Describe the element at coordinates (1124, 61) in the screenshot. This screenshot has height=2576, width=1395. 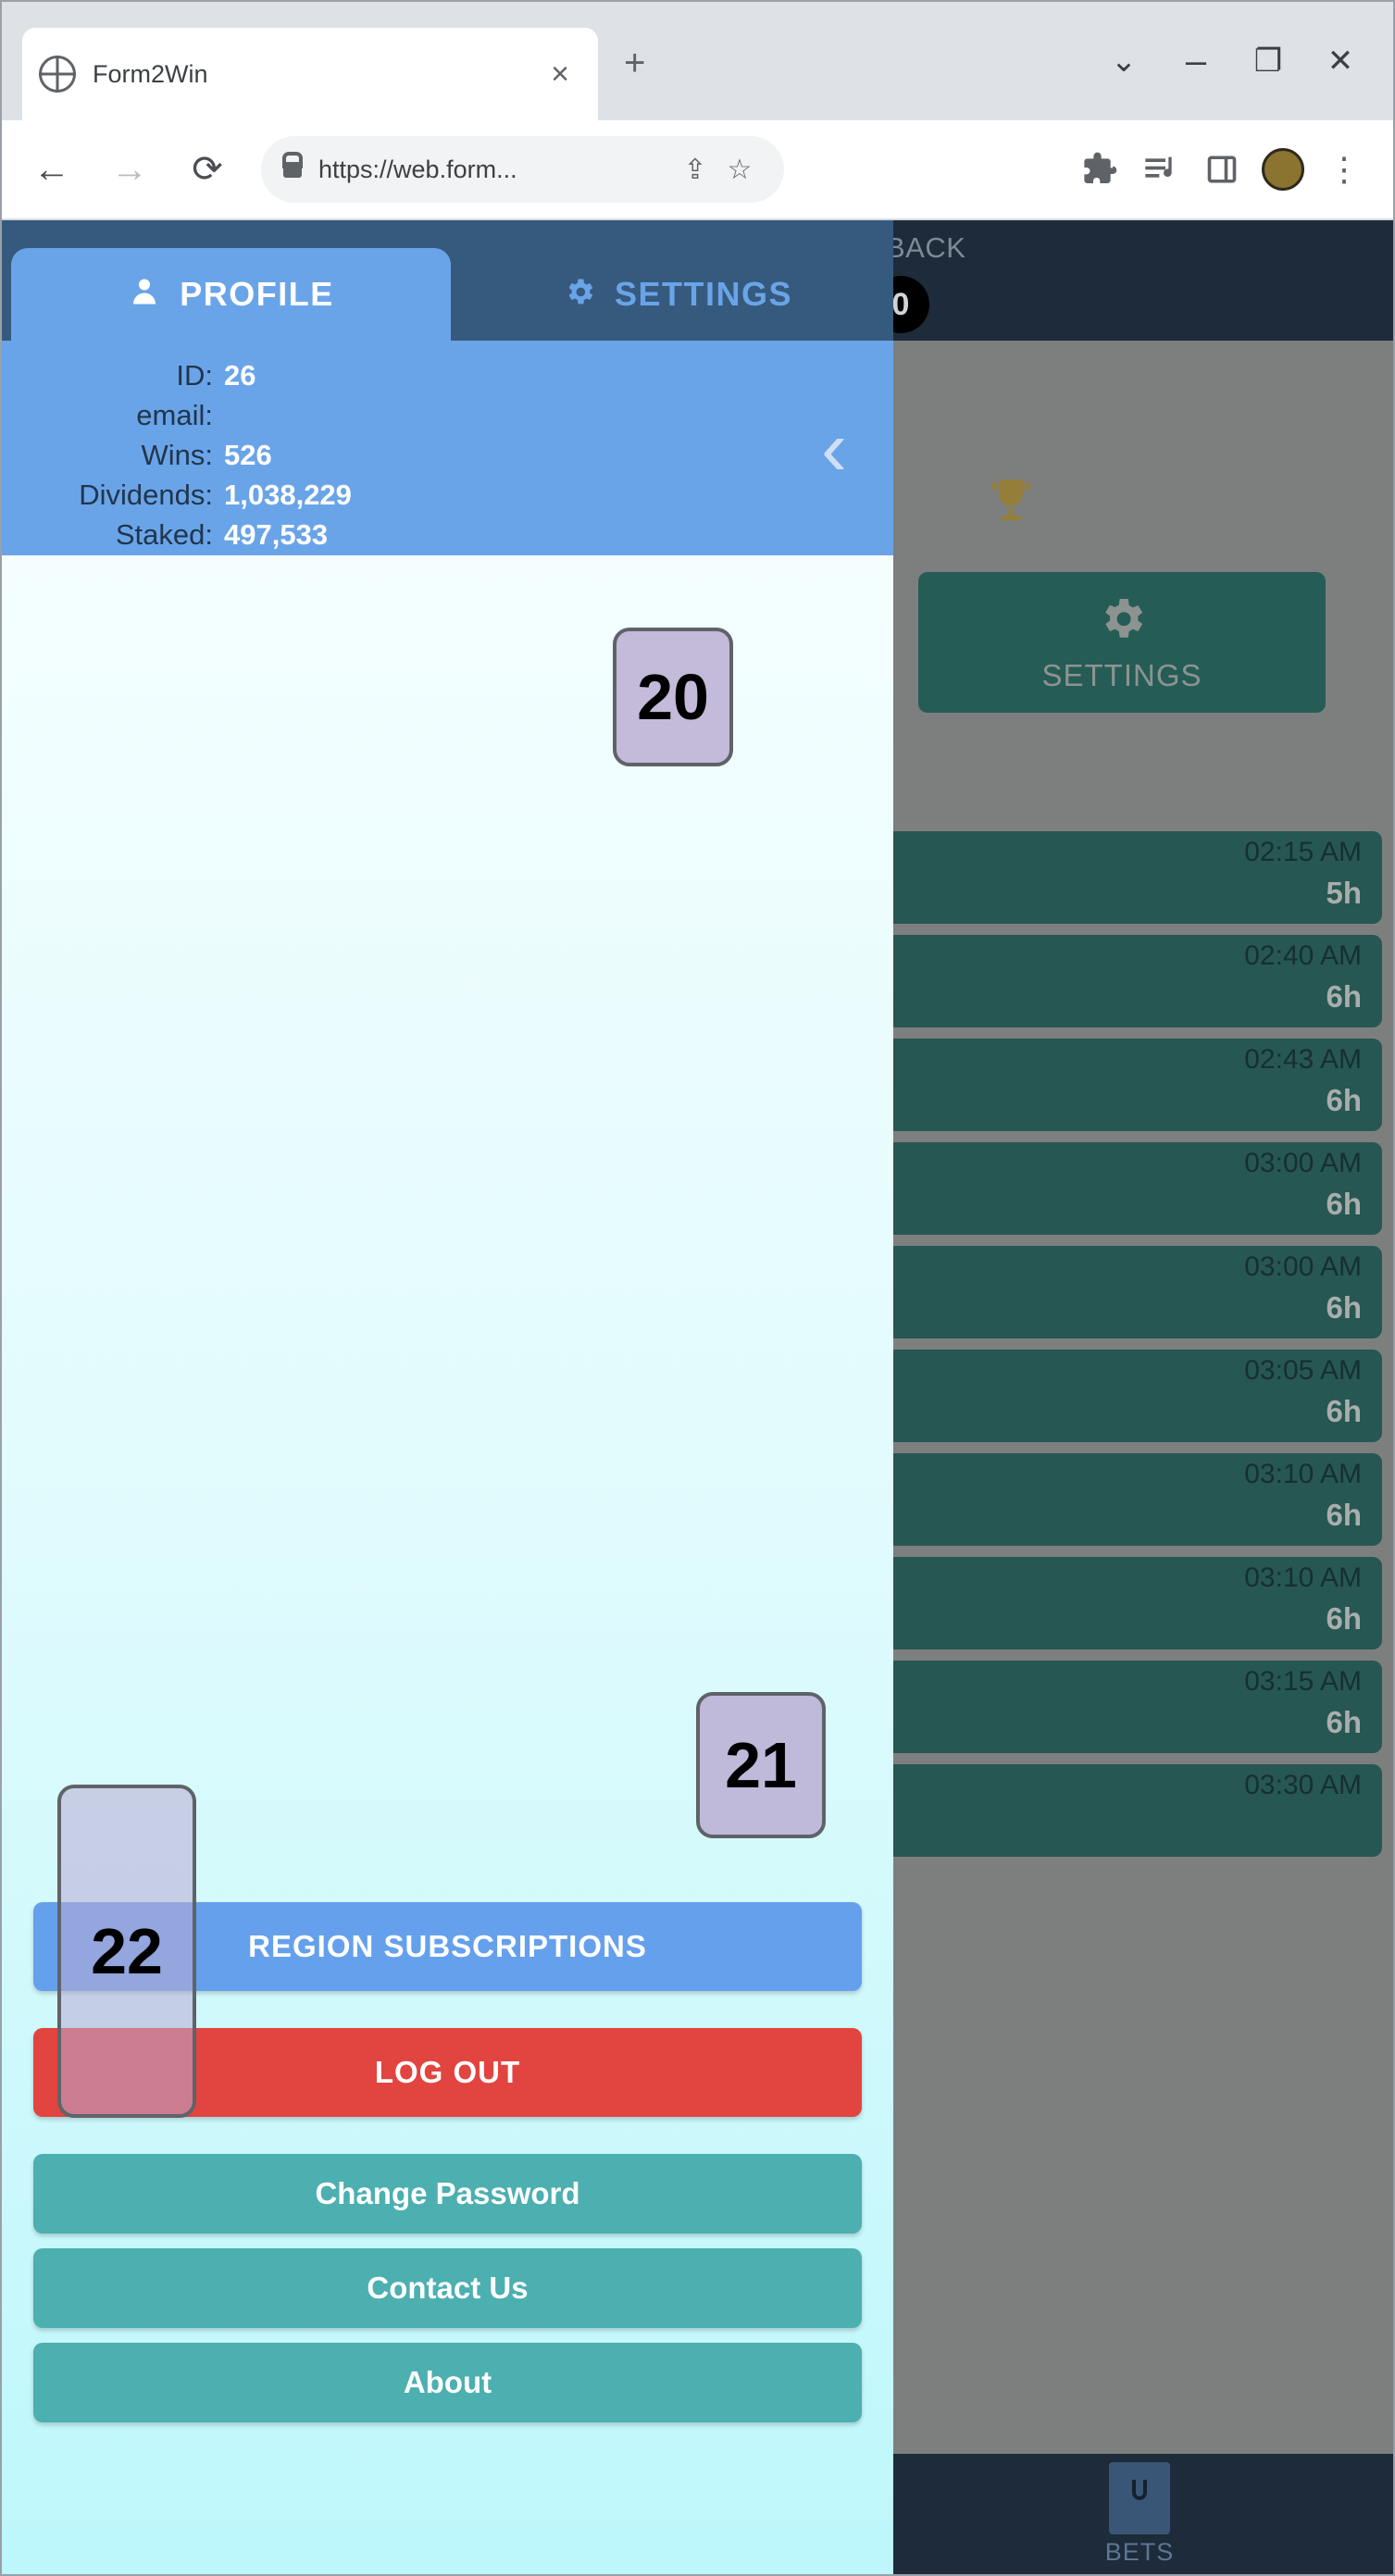
I see `expand-icon: ⌄` at that location.